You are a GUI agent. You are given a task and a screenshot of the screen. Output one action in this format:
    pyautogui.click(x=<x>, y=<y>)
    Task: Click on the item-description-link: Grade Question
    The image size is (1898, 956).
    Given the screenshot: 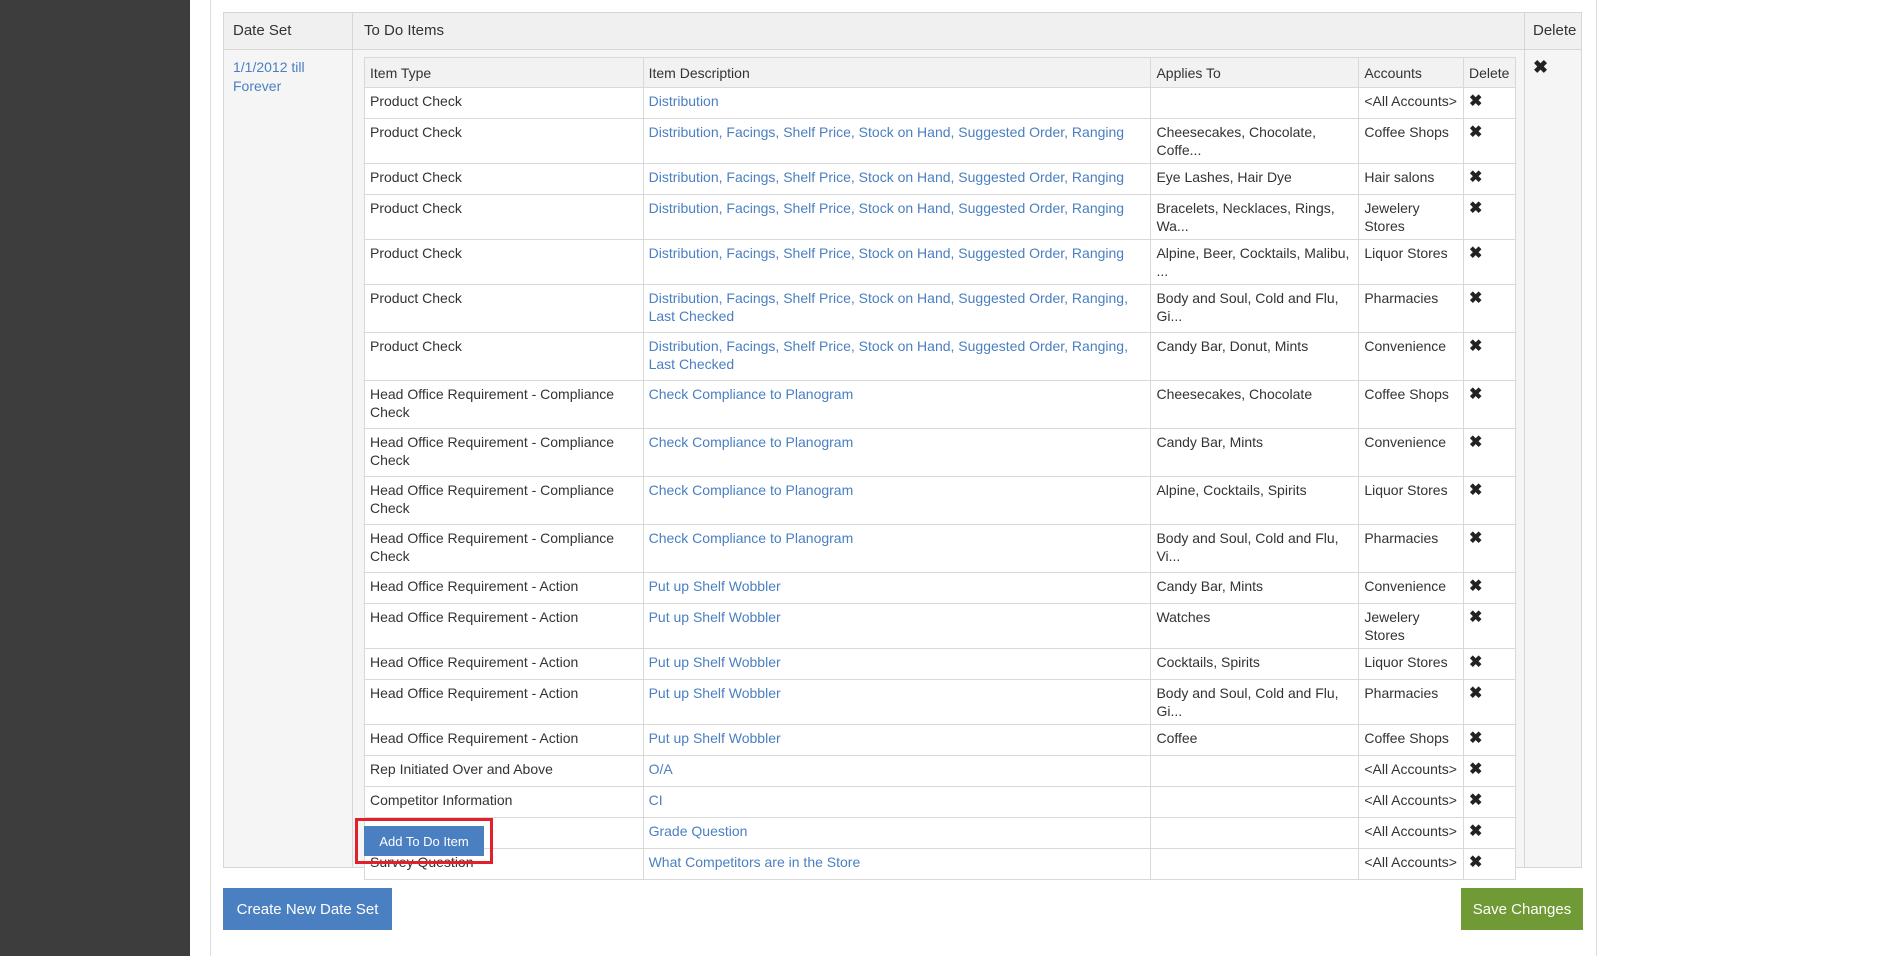 What is the action you would take?
    pyautogui.click(x=897, y=833)
    